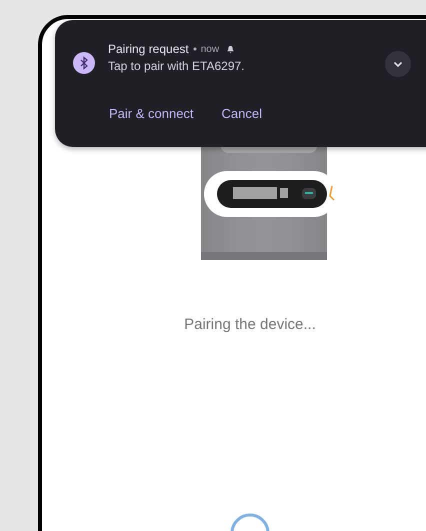 This screenshot has height=531, width=426. What do you see at coordinates (176, 66) in the screenshot?
I see `notification-message: Tap to pair with ETA6297.` at bounding box center [176, 66].